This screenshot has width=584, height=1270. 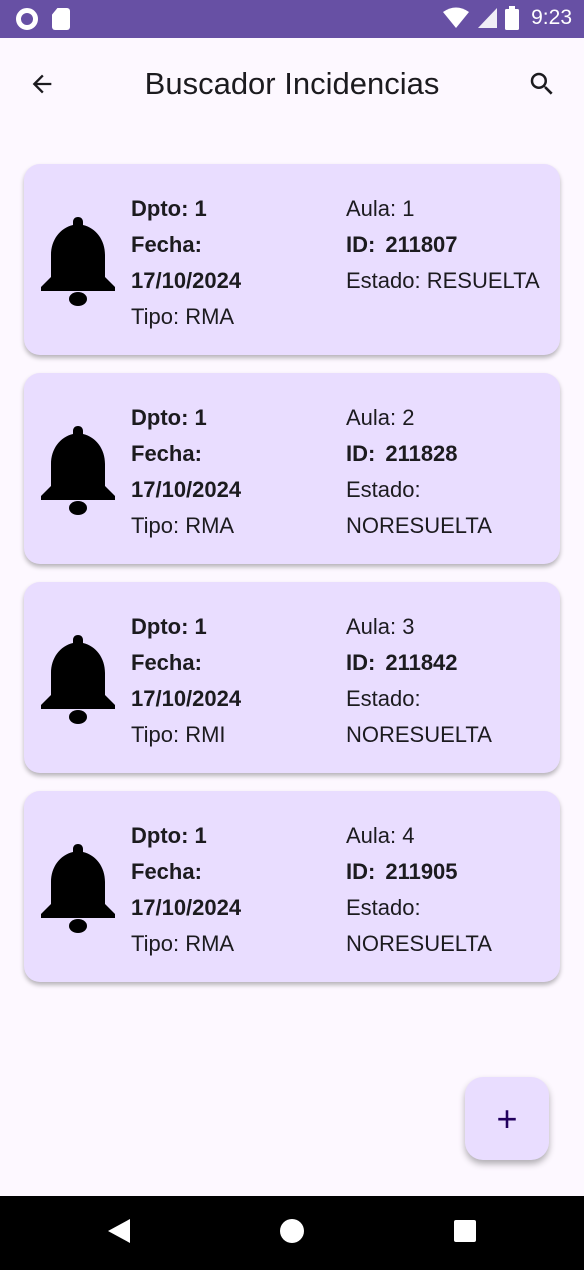 I want to click on card-left-column: Dpto: 1 Fecha: 17/10/2024 Tipo: RMI, so click(x=236, y=681).